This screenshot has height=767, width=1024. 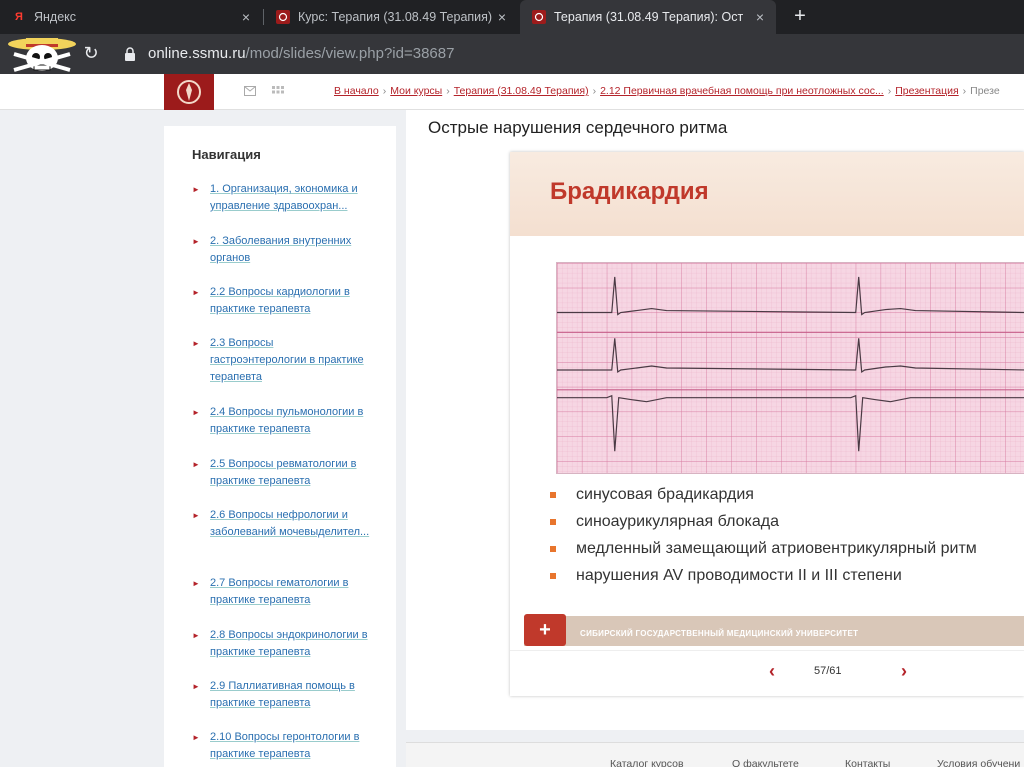 What do you see at coordinates (416, 91) in the screenshot?
I see `breadcrumb-link: Мои курсы` at bounding box center [416, 91].